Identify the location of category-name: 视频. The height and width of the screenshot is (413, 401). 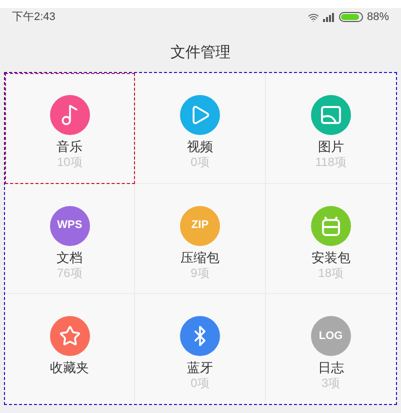
(199, 147).